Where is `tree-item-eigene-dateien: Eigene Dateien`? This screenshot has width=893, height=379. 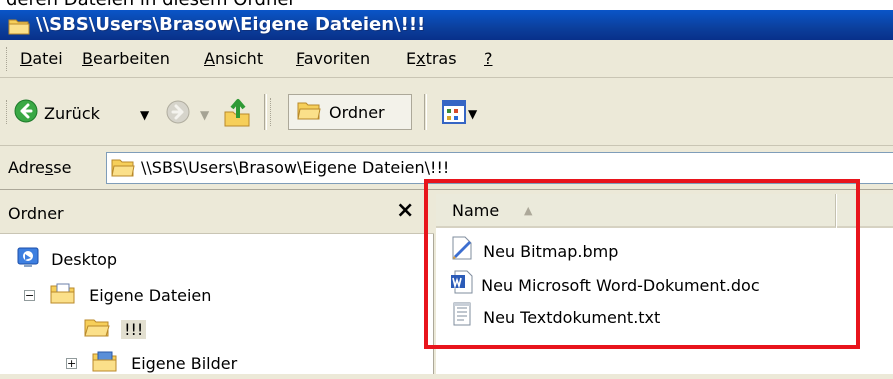 tree-item-eigene-dateien: Eigene Dateien is located at coordinates (130, 296).